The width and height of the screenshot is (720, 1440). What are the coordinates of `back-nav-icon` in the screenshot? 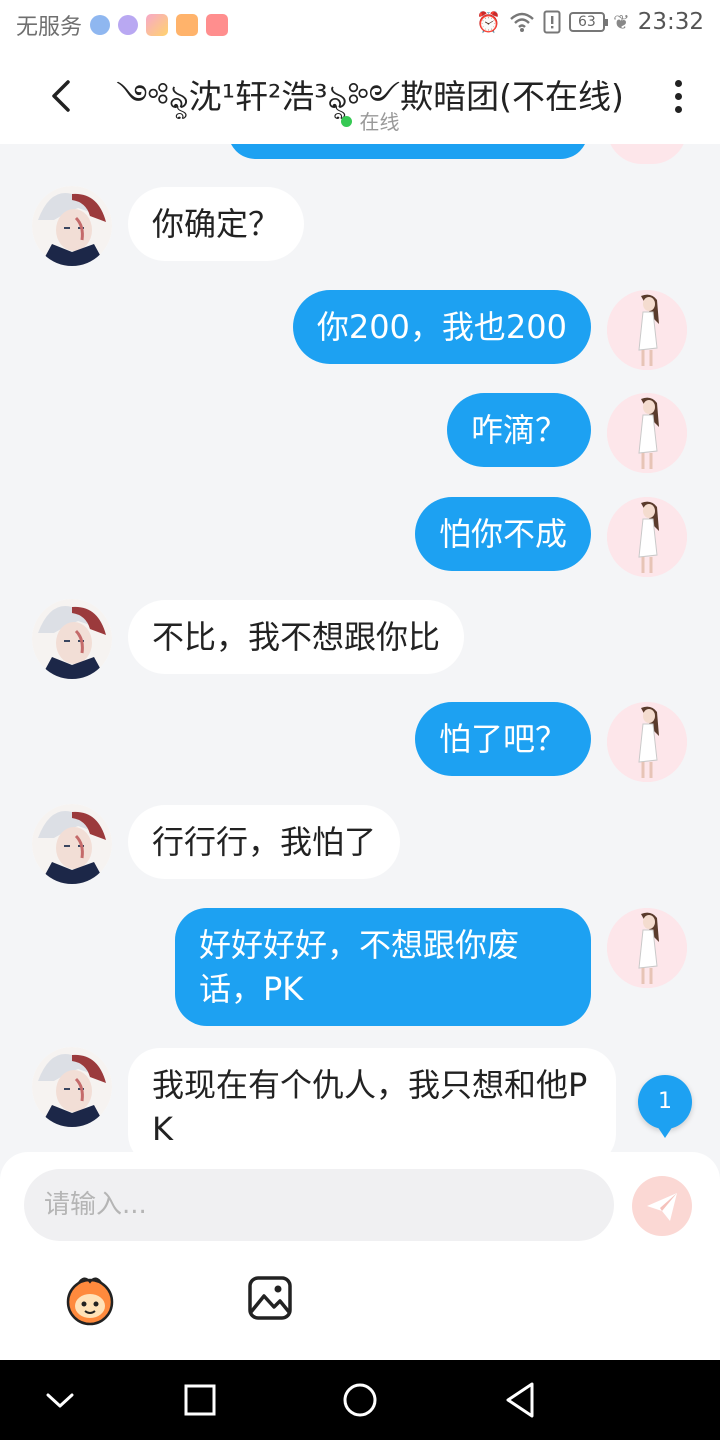 It's located at (520, 1400).